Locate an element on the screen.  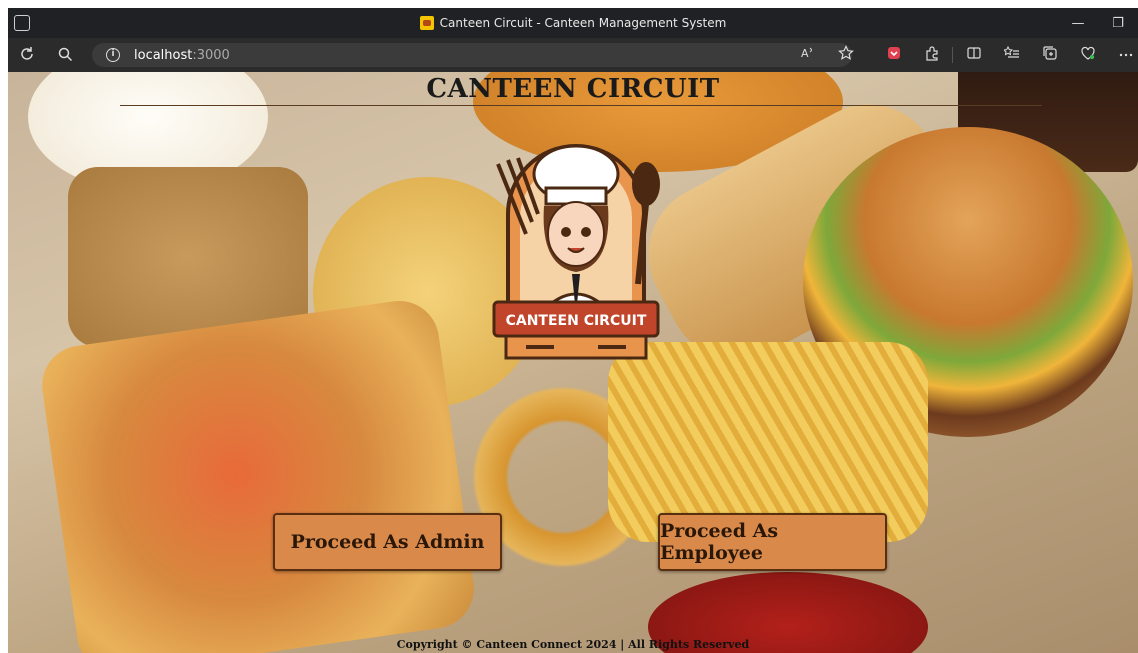
window-controls: — ❐ is located at coordinates (1098, 23).